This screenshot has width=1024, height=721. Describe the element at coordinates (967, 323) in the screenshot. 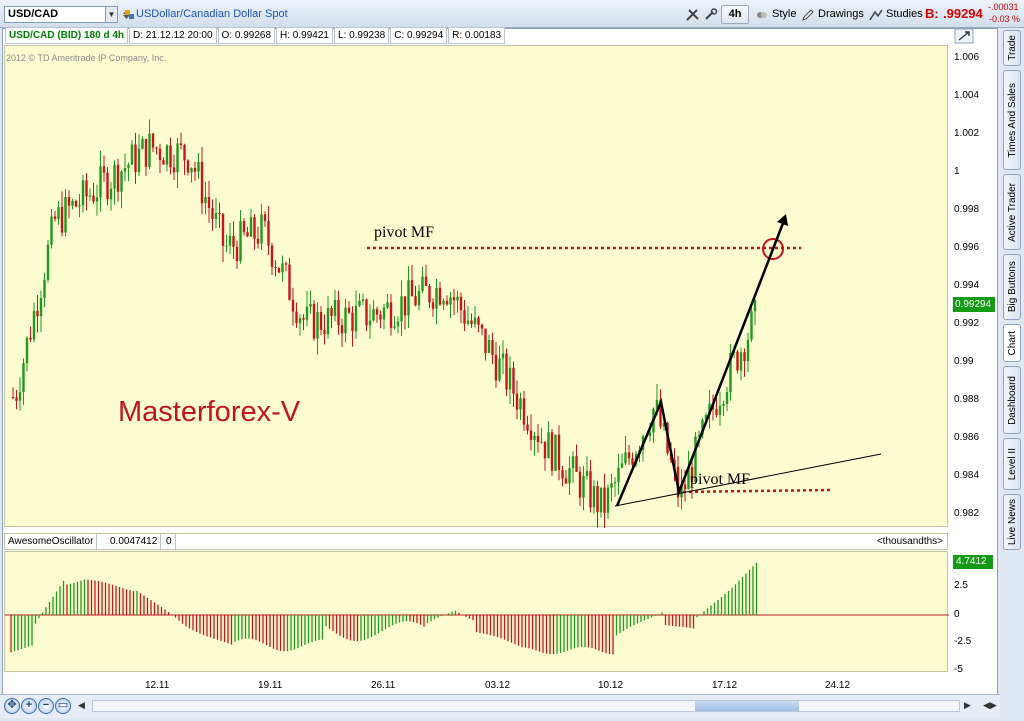

I see `price-tick-label: 0.992` at that location.